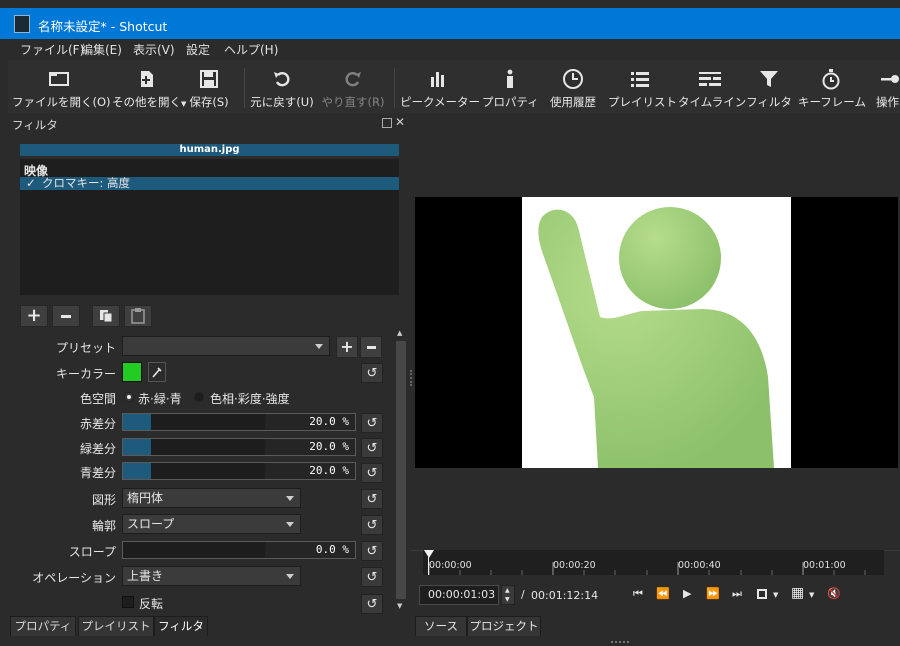 The width and height of the screenshot is (900, 646). What do you see at coordinates (209, 150) in the screenshot?
I see `clip-name-bar: human.jpg` at bounding box center [209, 150].